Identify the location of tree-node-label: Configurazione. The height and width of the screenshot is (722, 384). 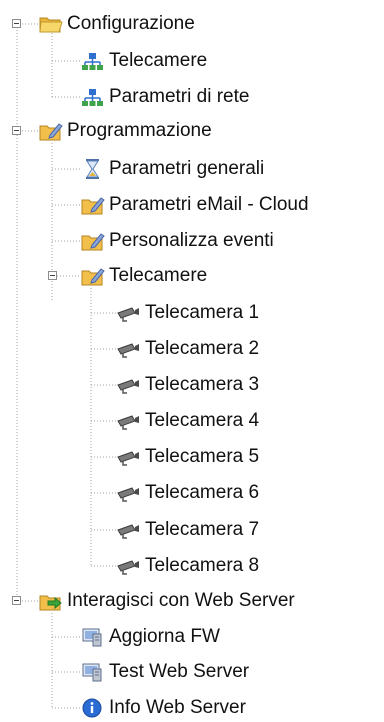
(131, 23).